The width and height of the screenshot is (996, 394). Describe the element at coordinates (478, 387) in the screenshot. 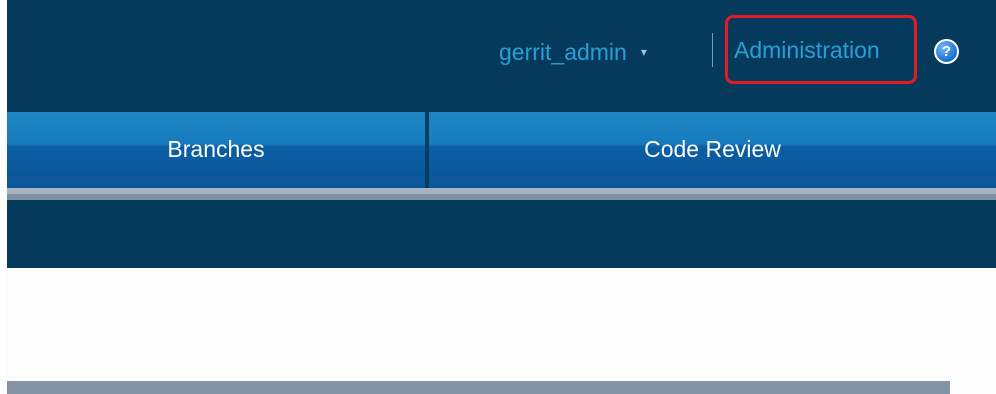

I see `content-section-rule` at that location.